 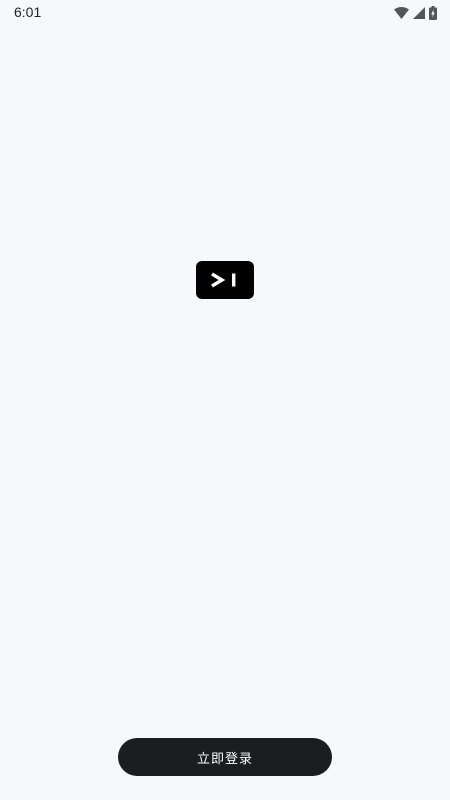 I want to click on status-time: 6:01, so click(x=28, y=12).